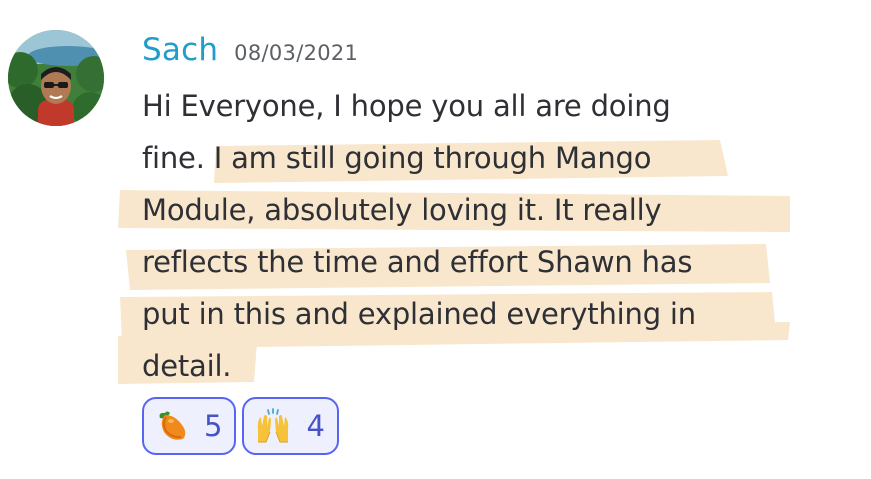 Image resolution: width=871 pixels, height=479 pixels. I want to click on reaction-count: 5, so click(213, 426).